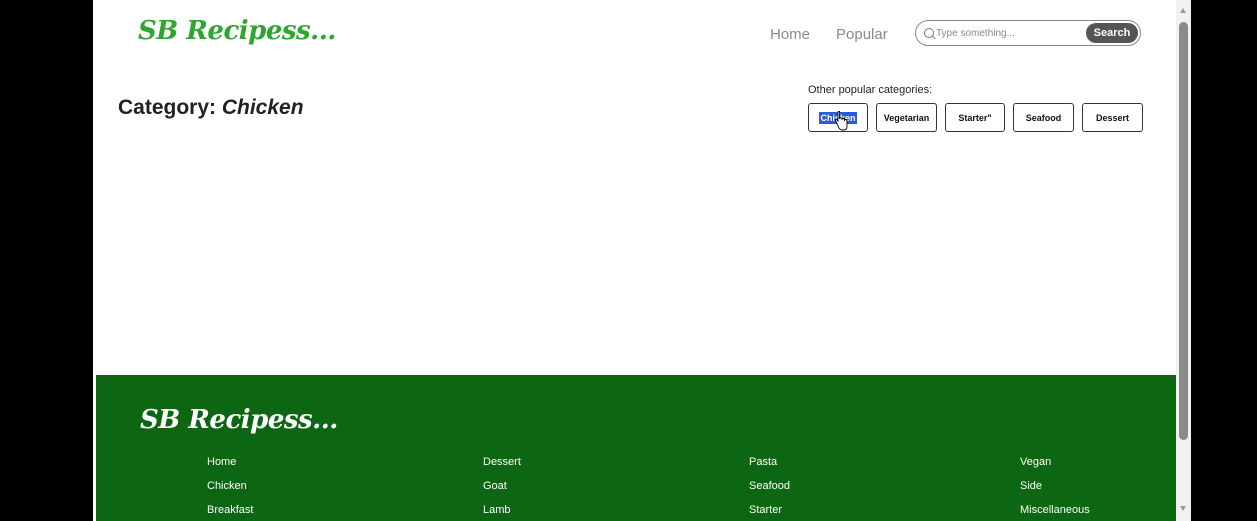  What do you see at coordinates (502, 462) in the screenshot?
I see `footer-link-dessert: Dessert` at bounding box center [502, 462].